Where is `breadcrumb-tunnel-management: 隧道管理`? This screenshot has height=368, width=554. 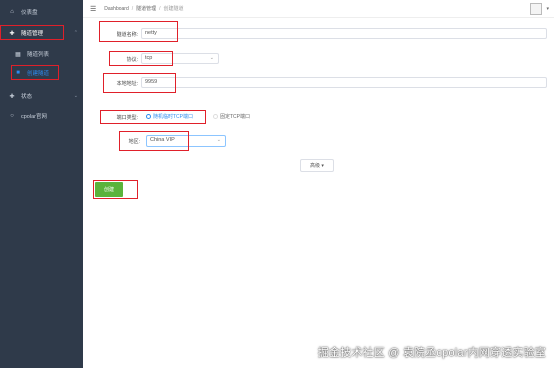 breadcrumb-tunnel-management: 隧道管理 is located at coordinates (146, 9).